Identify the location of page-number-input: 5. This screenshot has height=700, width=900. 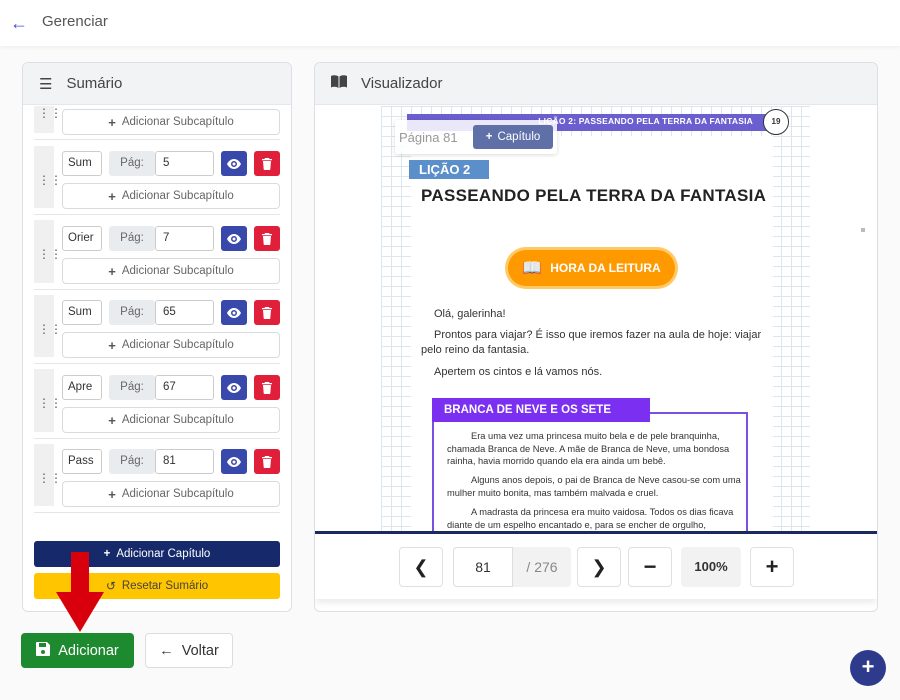
(184, 163).